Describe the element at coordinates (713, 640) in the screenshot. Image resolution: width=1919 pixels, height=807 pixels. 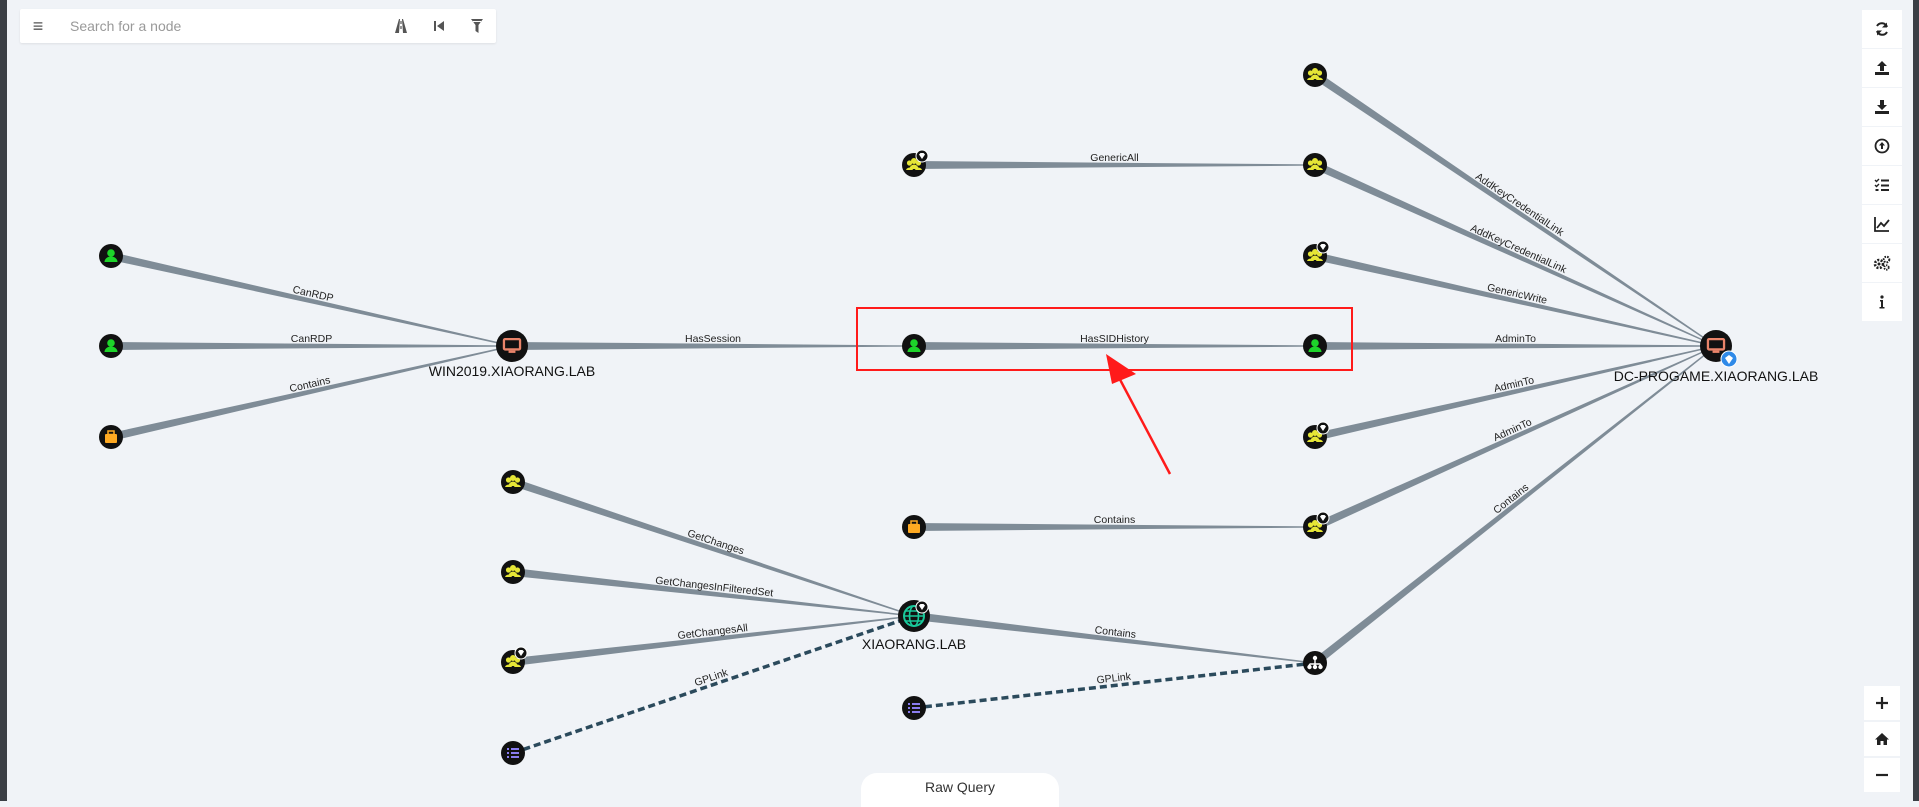
I see `edge-getchangesall` at that location.